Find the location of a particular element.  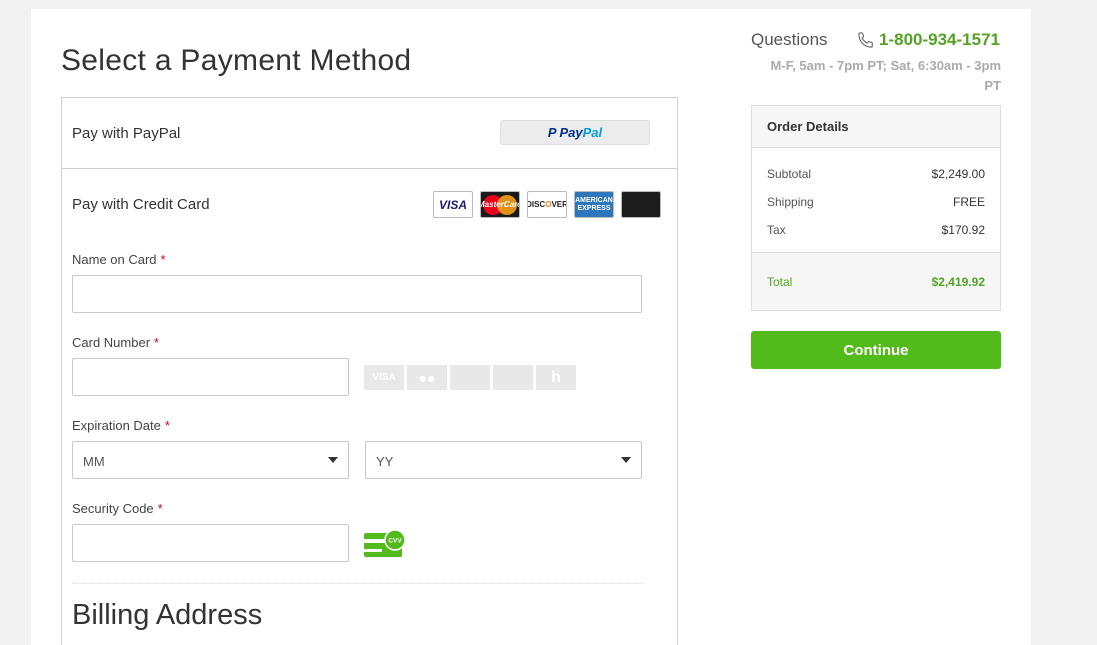

order-line-subtotal: Subtotal $2,249.00 is located at coordinates (876, 174).